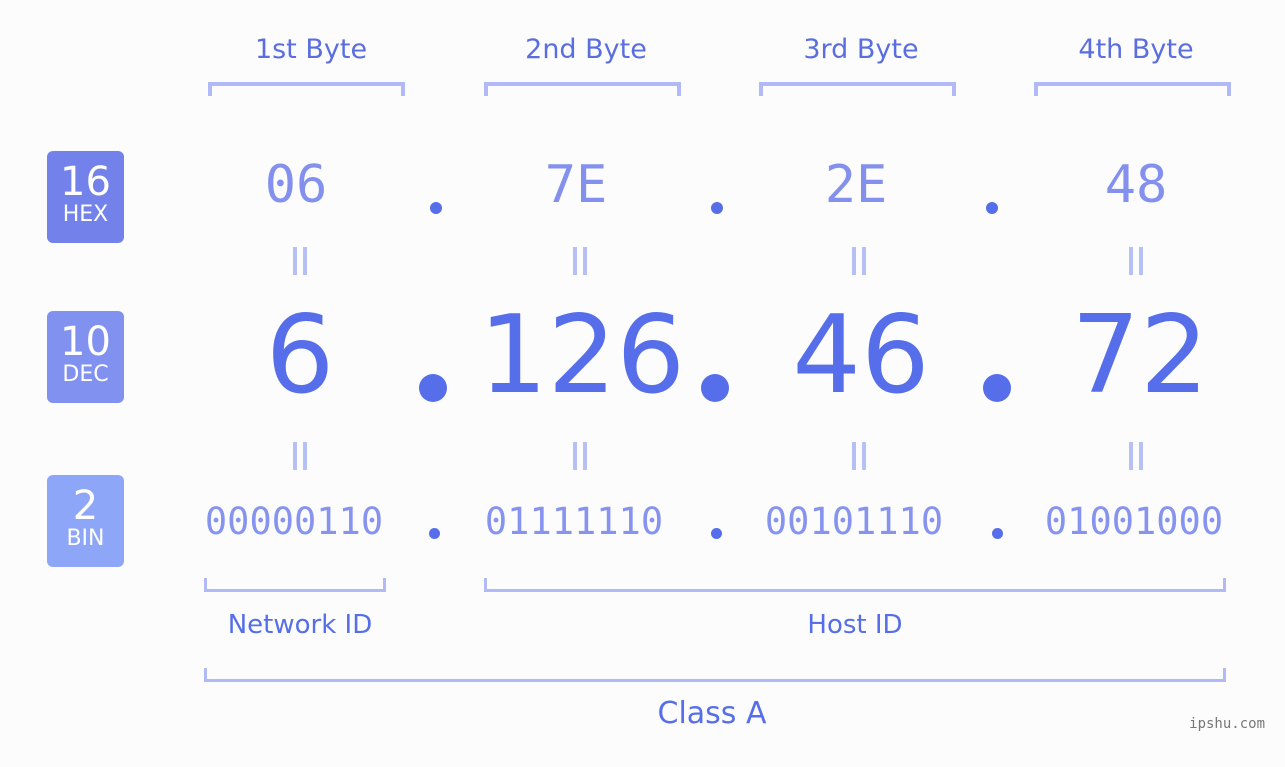 This screenshot has height=767, width=1285. I want to click on hex-badge: 16 HEX, so click(85, 197).